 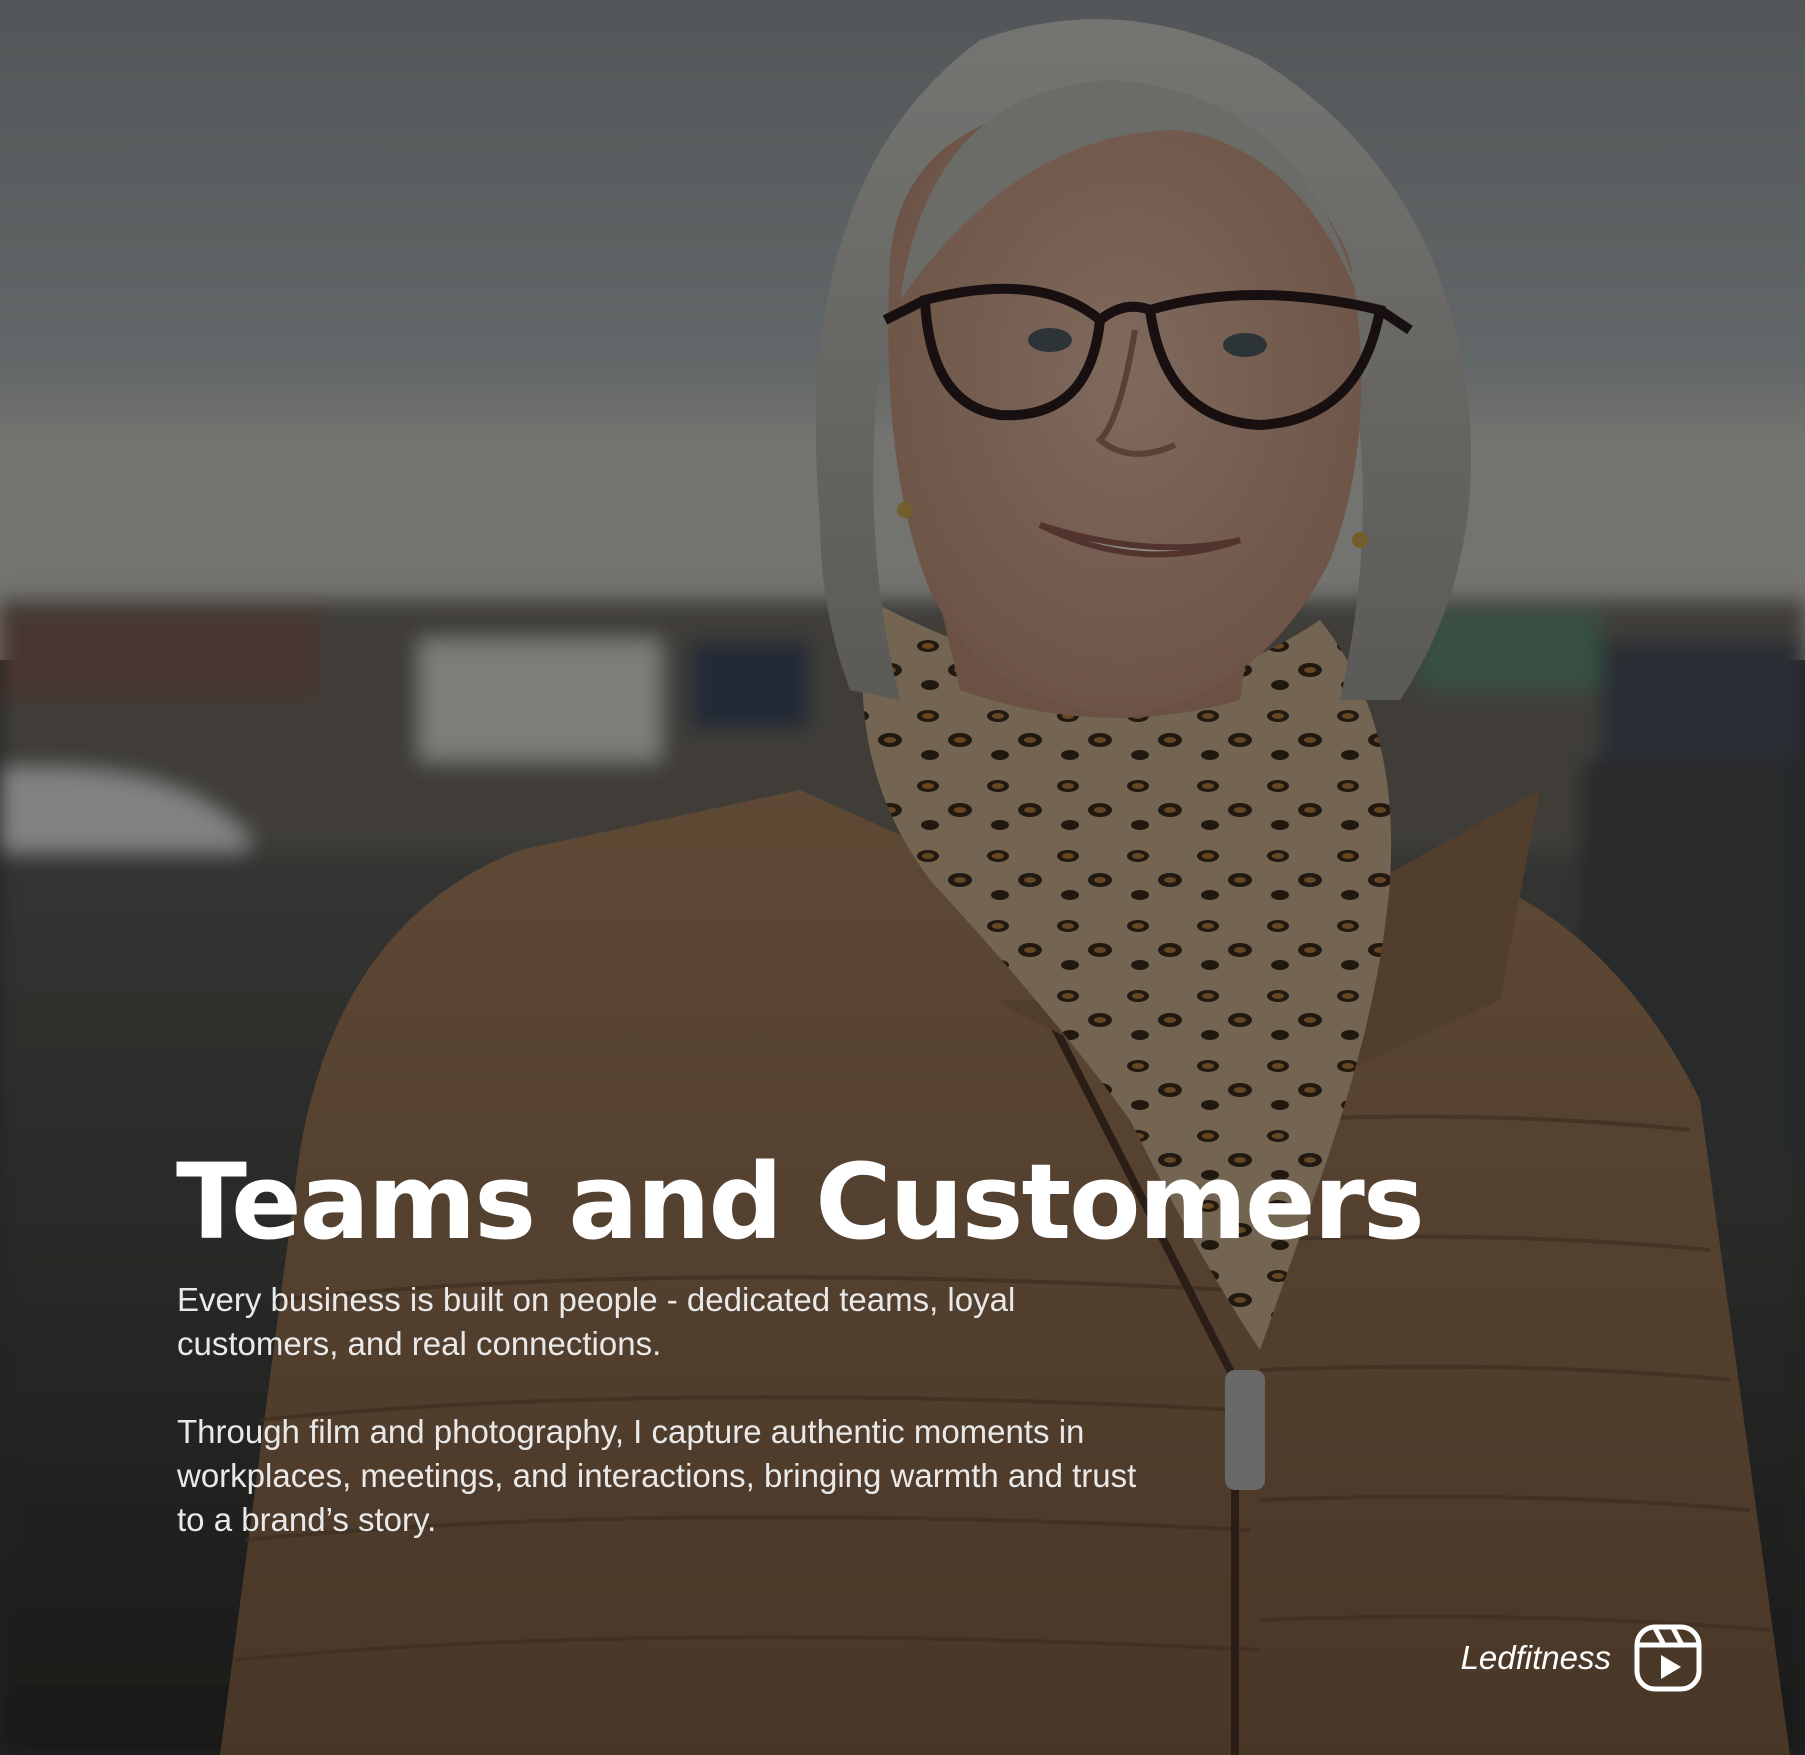 What do you see at coordinates (307, 1519) in the screenshot?
I see `description-line: to a brand’s story.` at bounding box center [307, 1519].